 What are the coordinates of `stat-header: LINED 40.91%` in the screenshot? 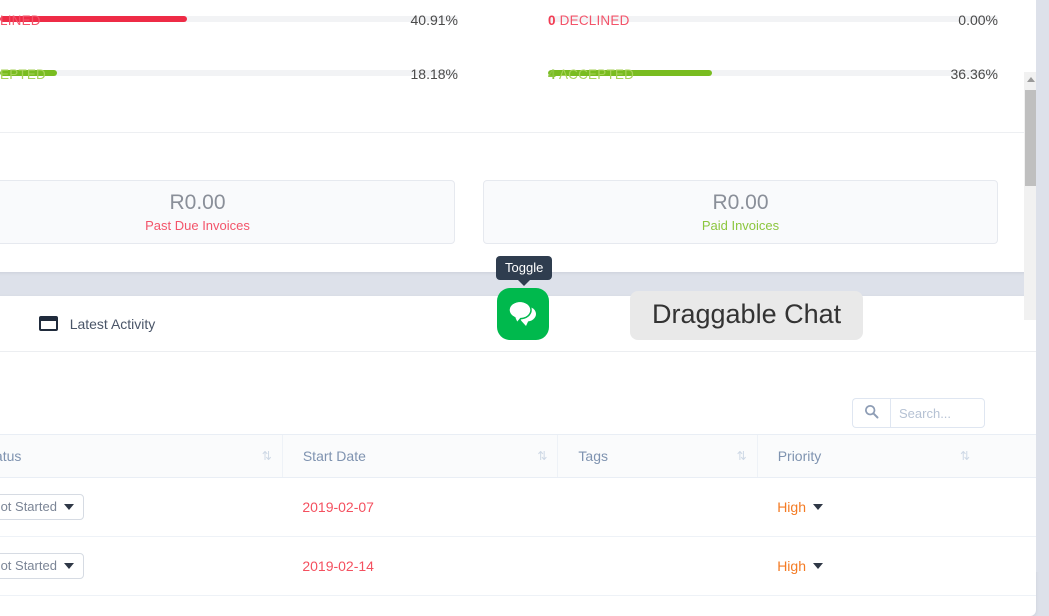 It's located at (229, 14).